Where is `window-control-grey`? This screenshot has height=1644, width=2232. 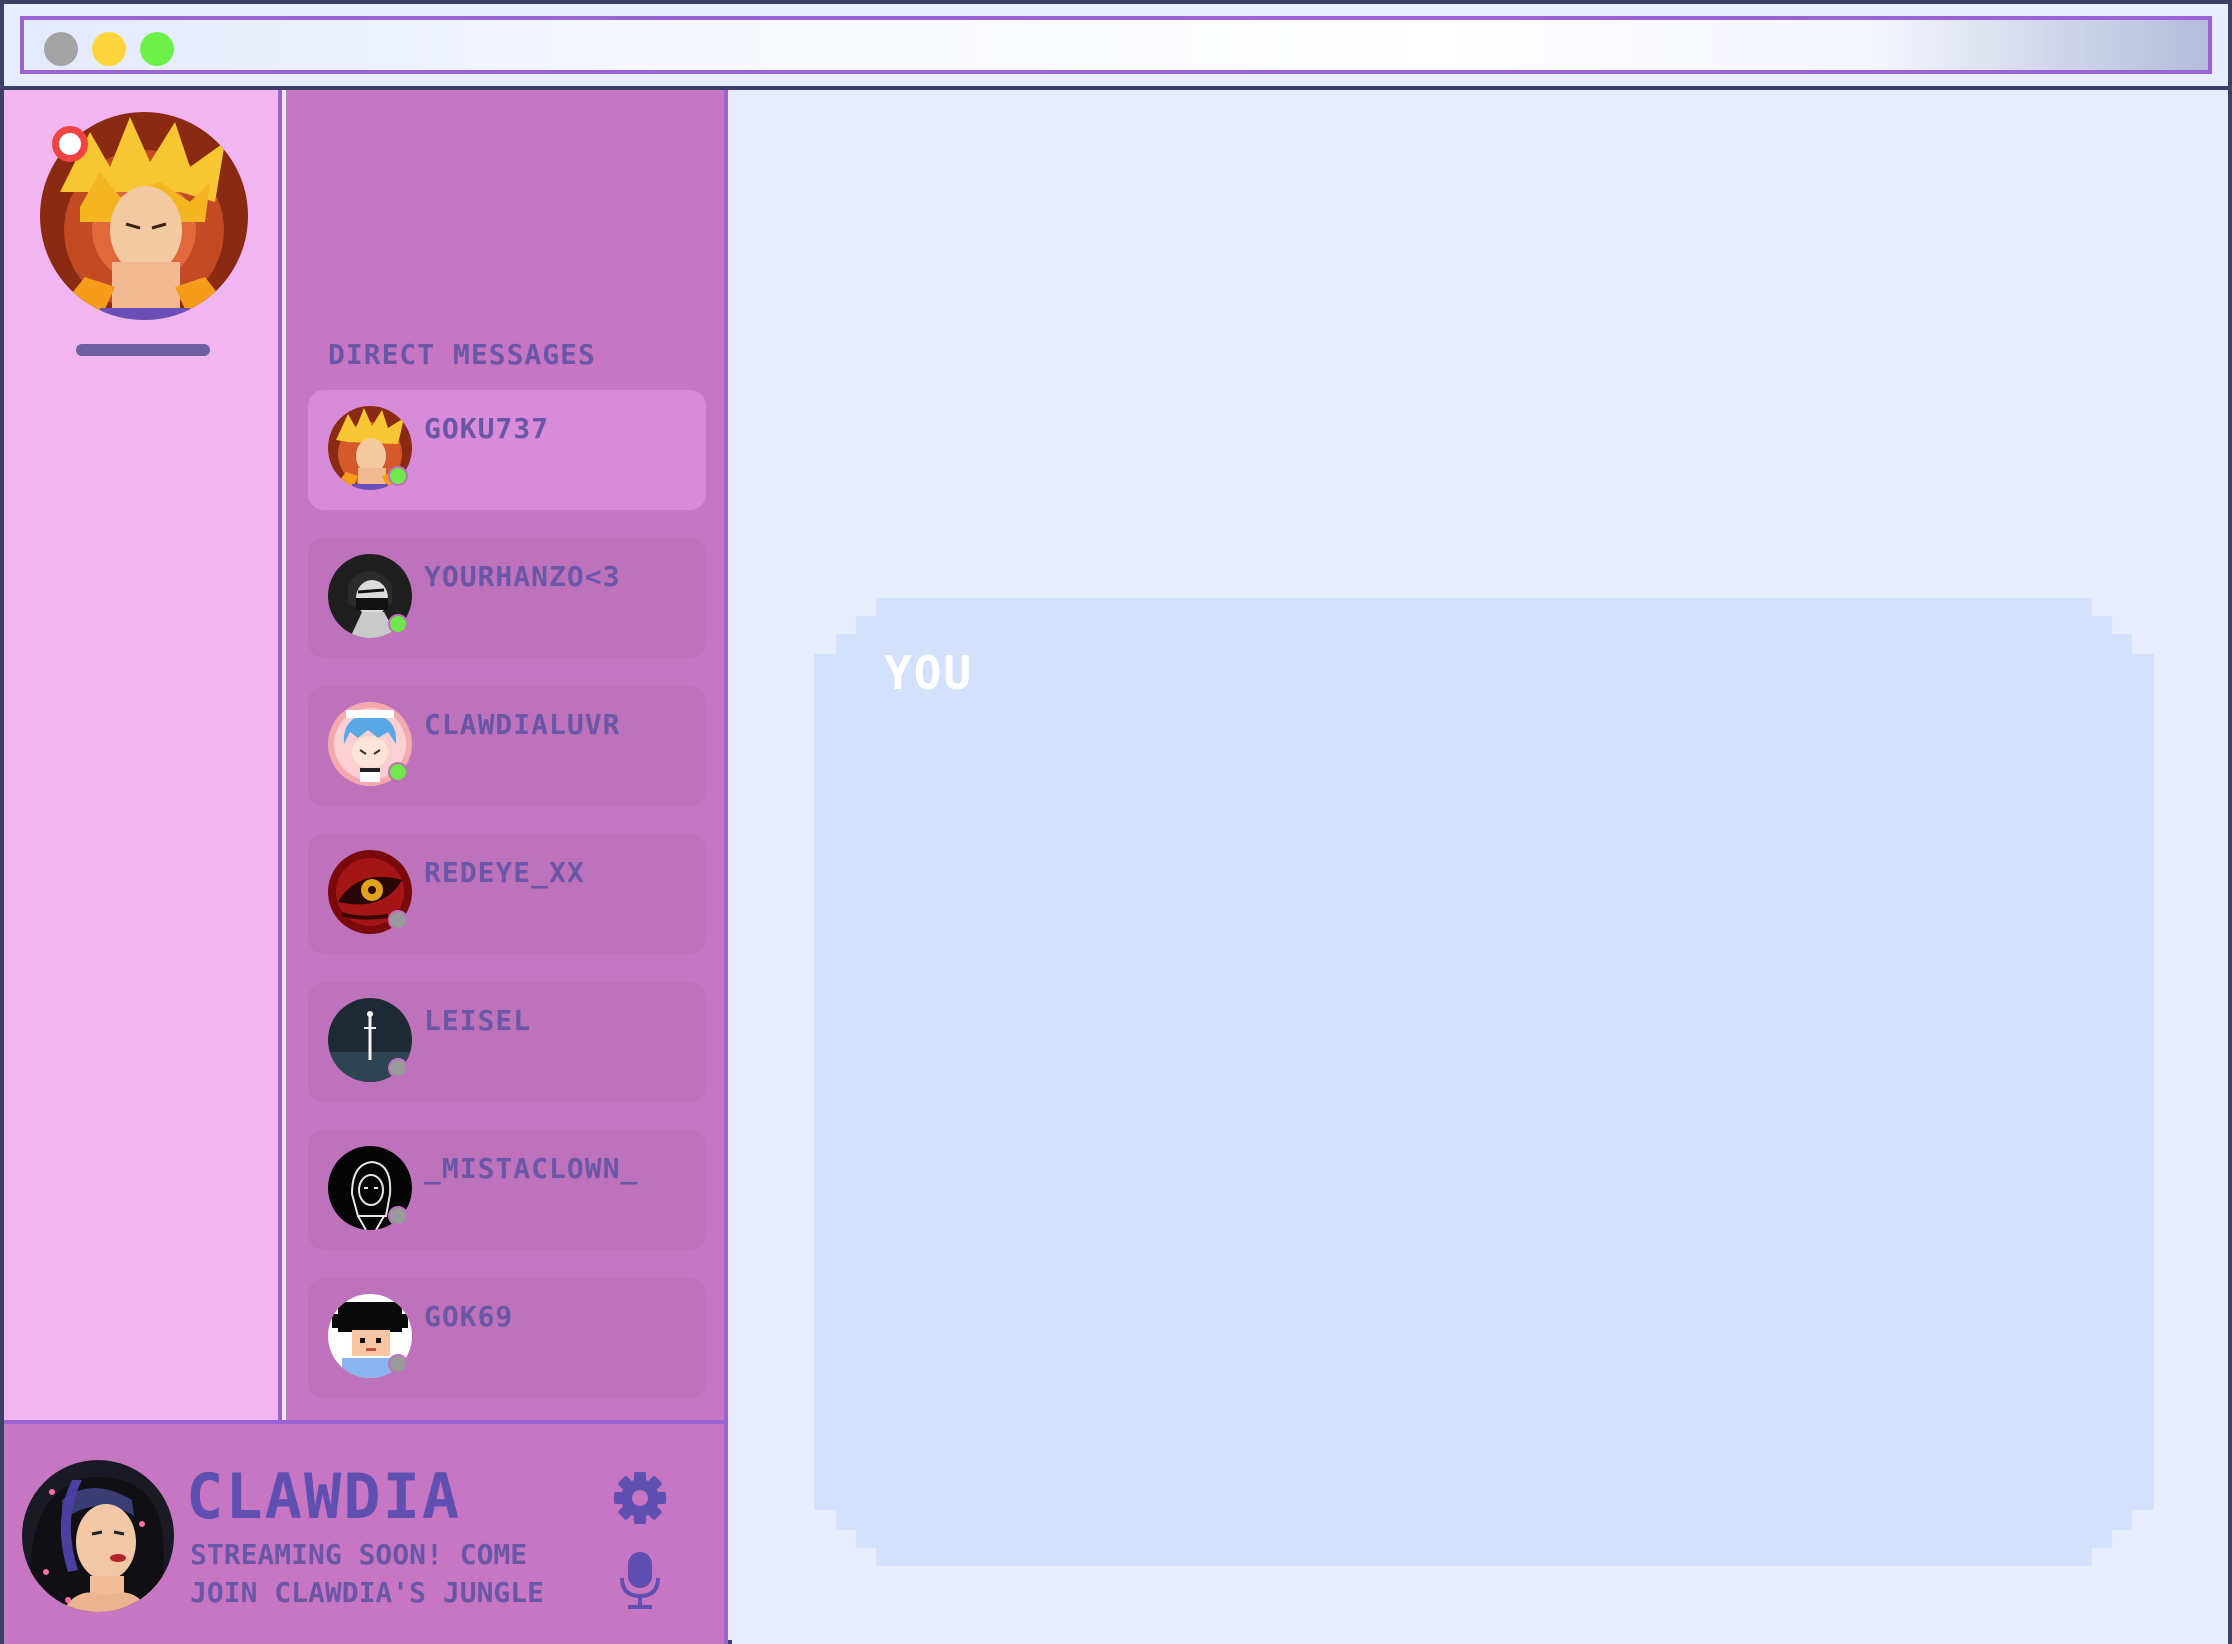
window-control-grey is located at coordinates (61, 49).